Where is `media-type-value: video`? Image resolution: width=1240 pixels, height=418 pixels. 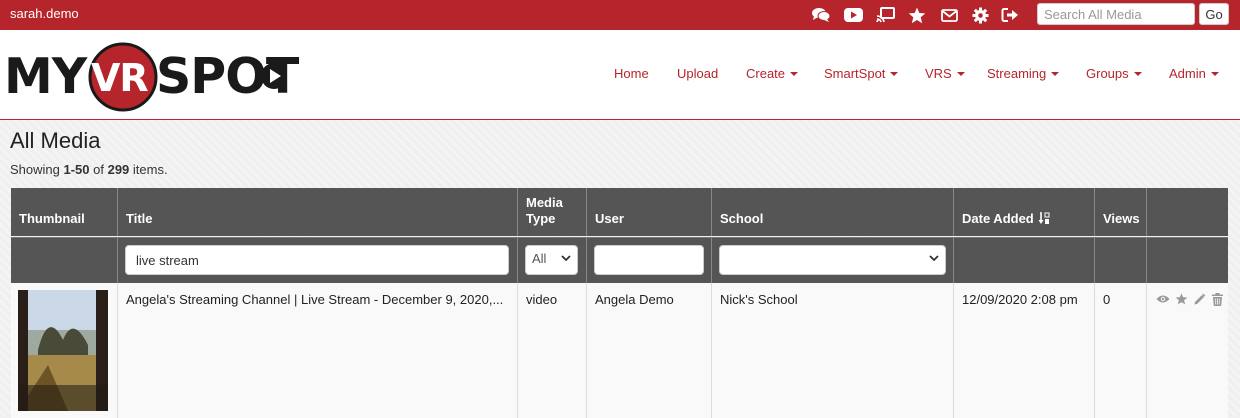 media-type-value: video is located at coordinates (542, 299).